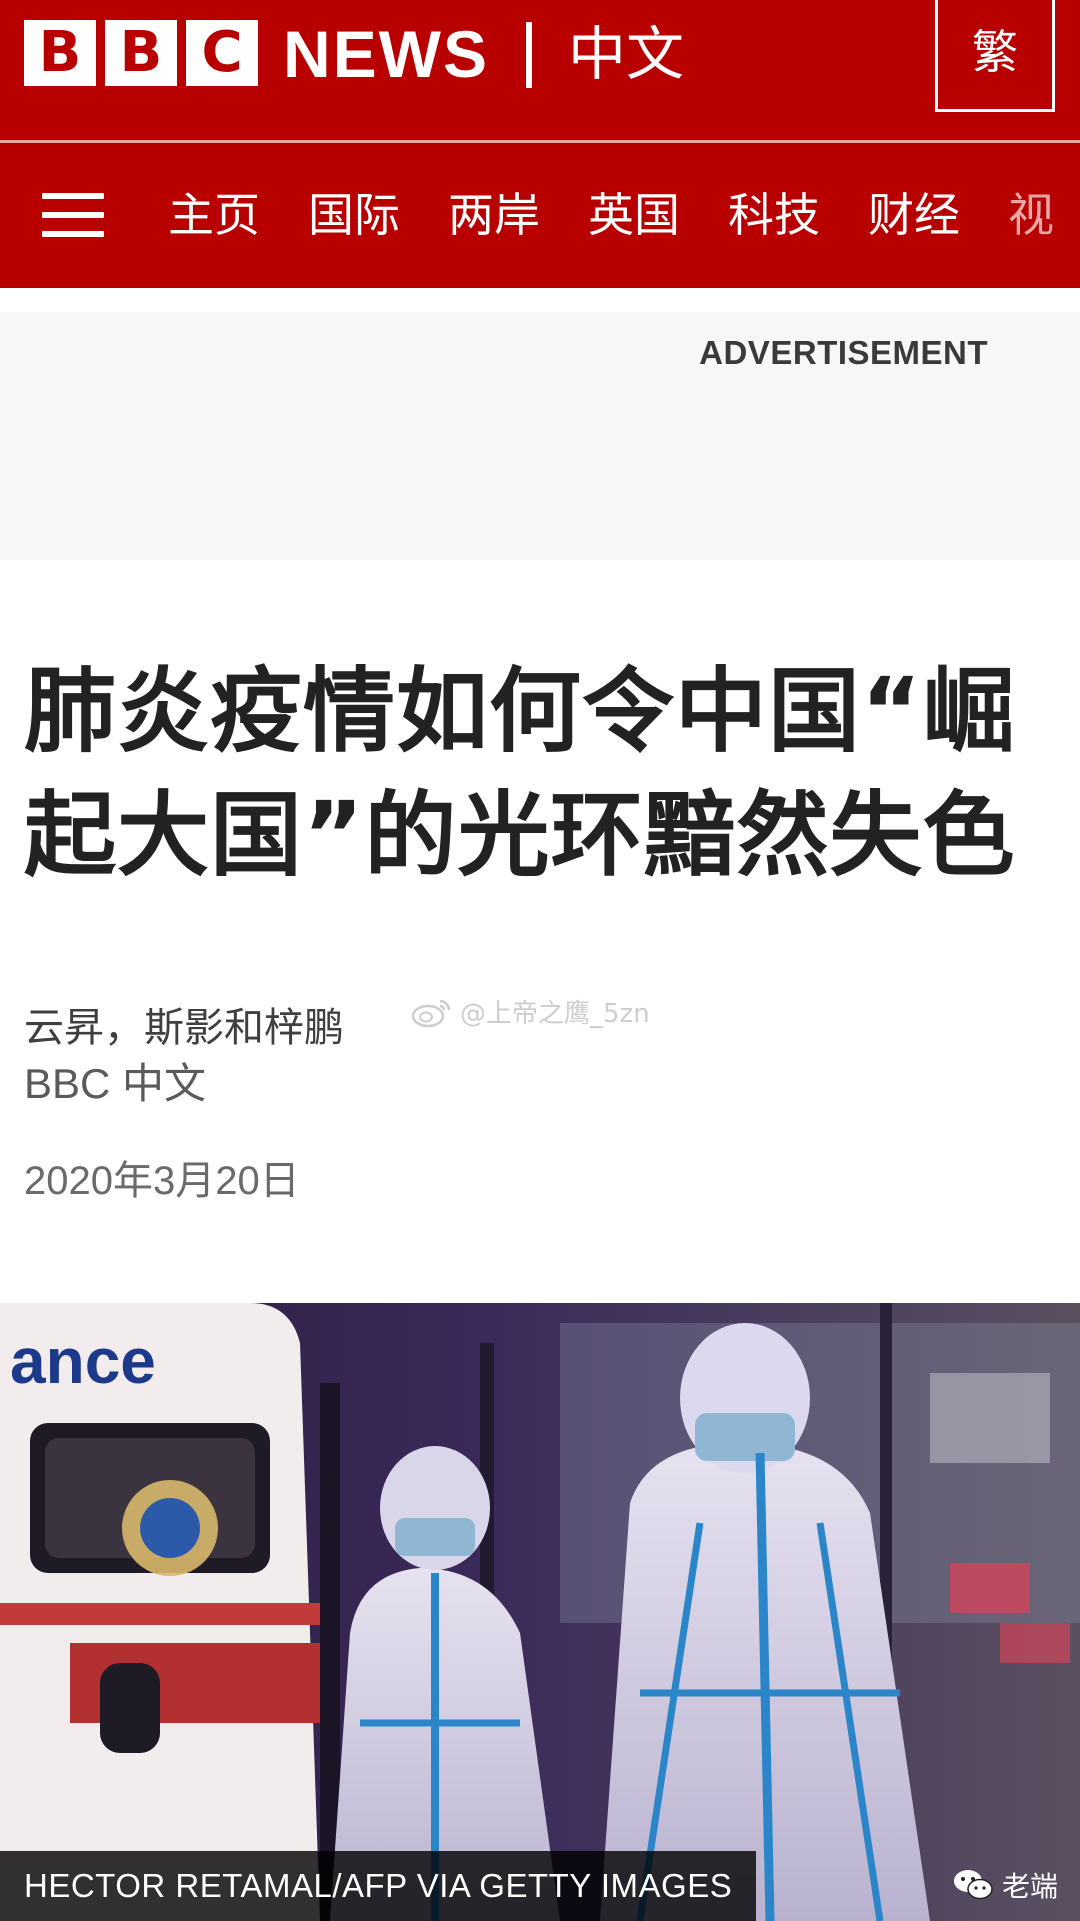 The width and height of the screenshot is (1080, 1921). Describe the element at coordinates (626, 54) in the screenshot. I see `language-wordmark: 中文` at that location.